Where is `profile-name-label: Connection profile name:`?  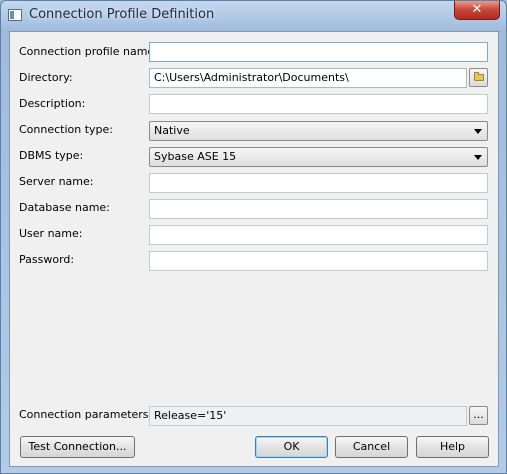 profile-name-label: Connection profile name: is located at coordinates (88, 51).